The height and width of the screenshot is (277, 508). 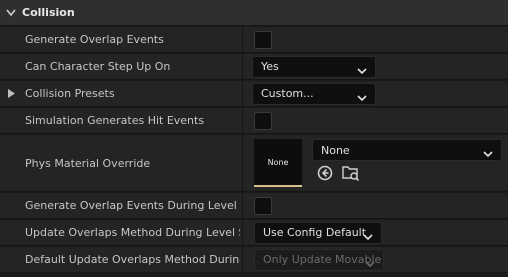 I want to click on dropdown-value: Use Config Default, so click(x=315, y=232).